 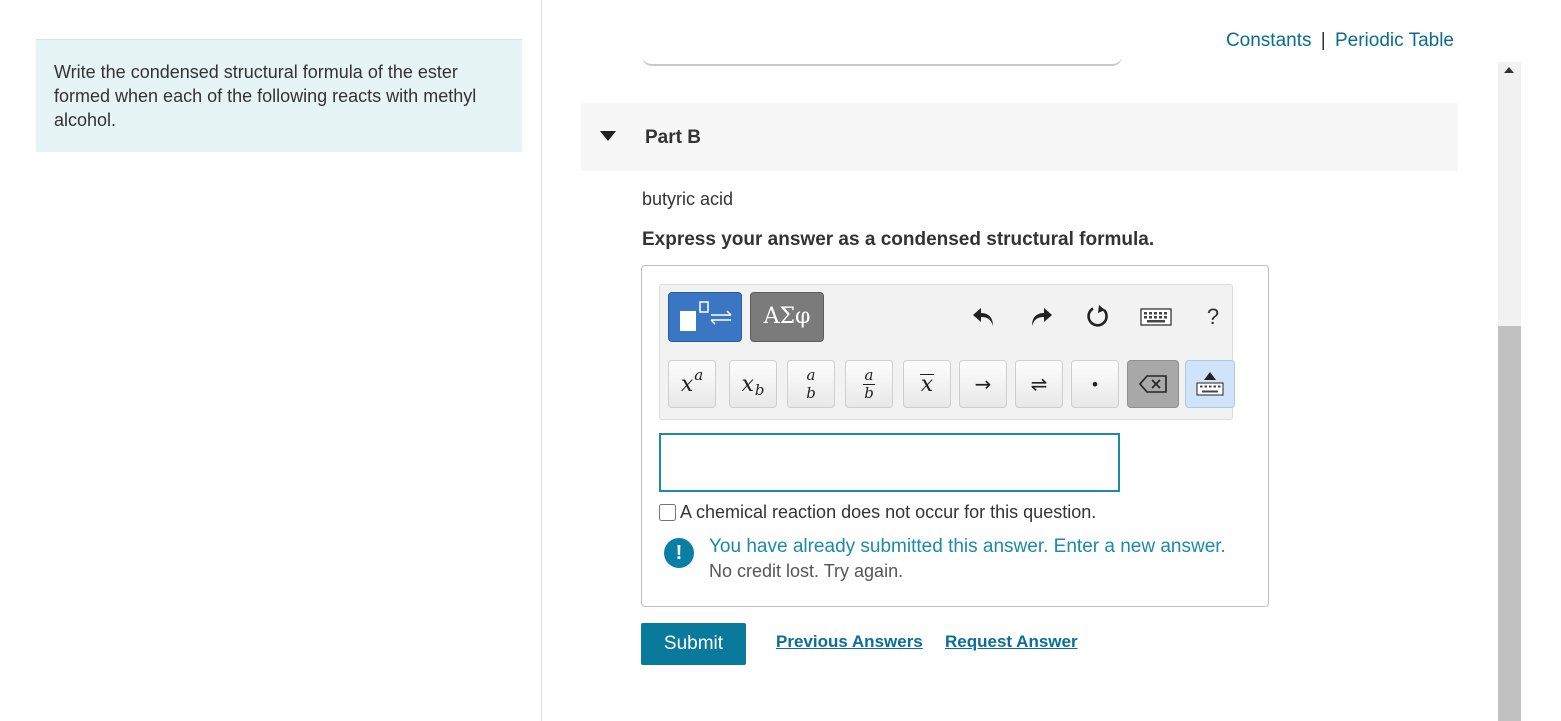 I want to click on superscript-key: xa, so click(x=692, y=384).